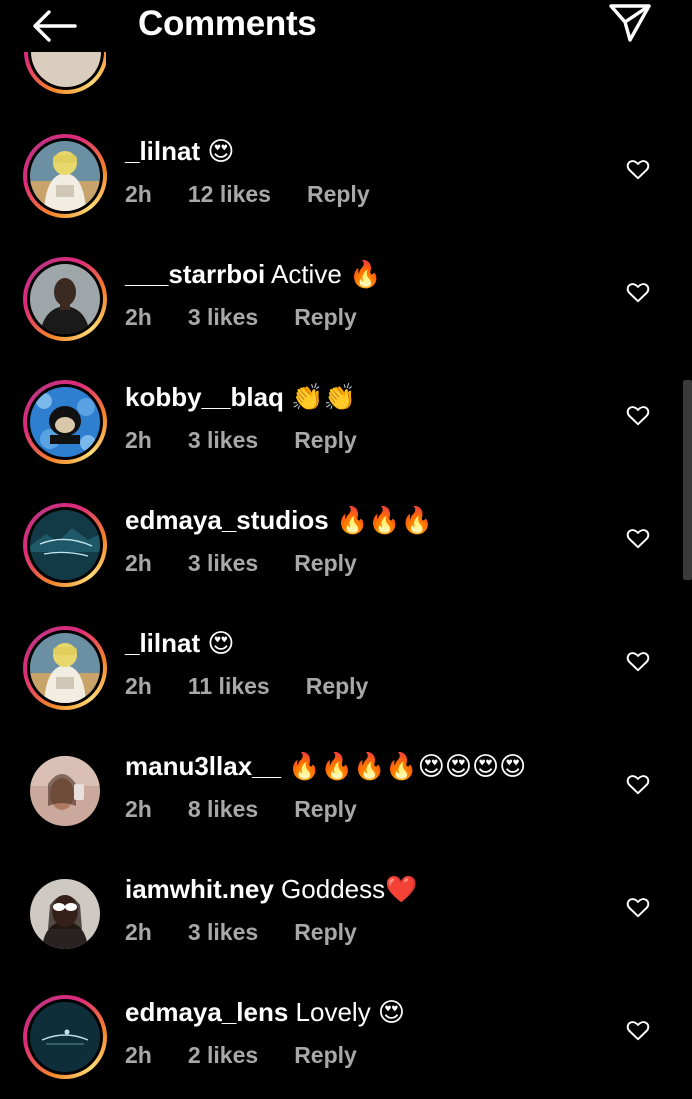 Image resolution: width=692 pixels, height=1099 pixels. I want to click on comment-row: kobby__blaq 👏👏 2h 3 likes Reply, so click(346, 430).